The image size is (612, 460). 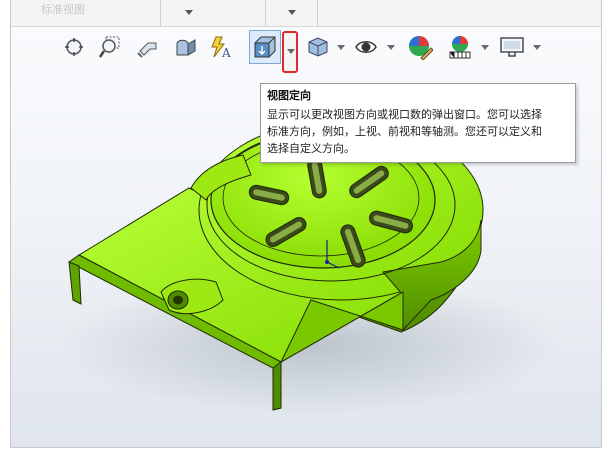 I want to click on tooltip-line: 标准方向，例如，上视、前视和等轴测。您还可以定义和, so click(x=404, y=131).